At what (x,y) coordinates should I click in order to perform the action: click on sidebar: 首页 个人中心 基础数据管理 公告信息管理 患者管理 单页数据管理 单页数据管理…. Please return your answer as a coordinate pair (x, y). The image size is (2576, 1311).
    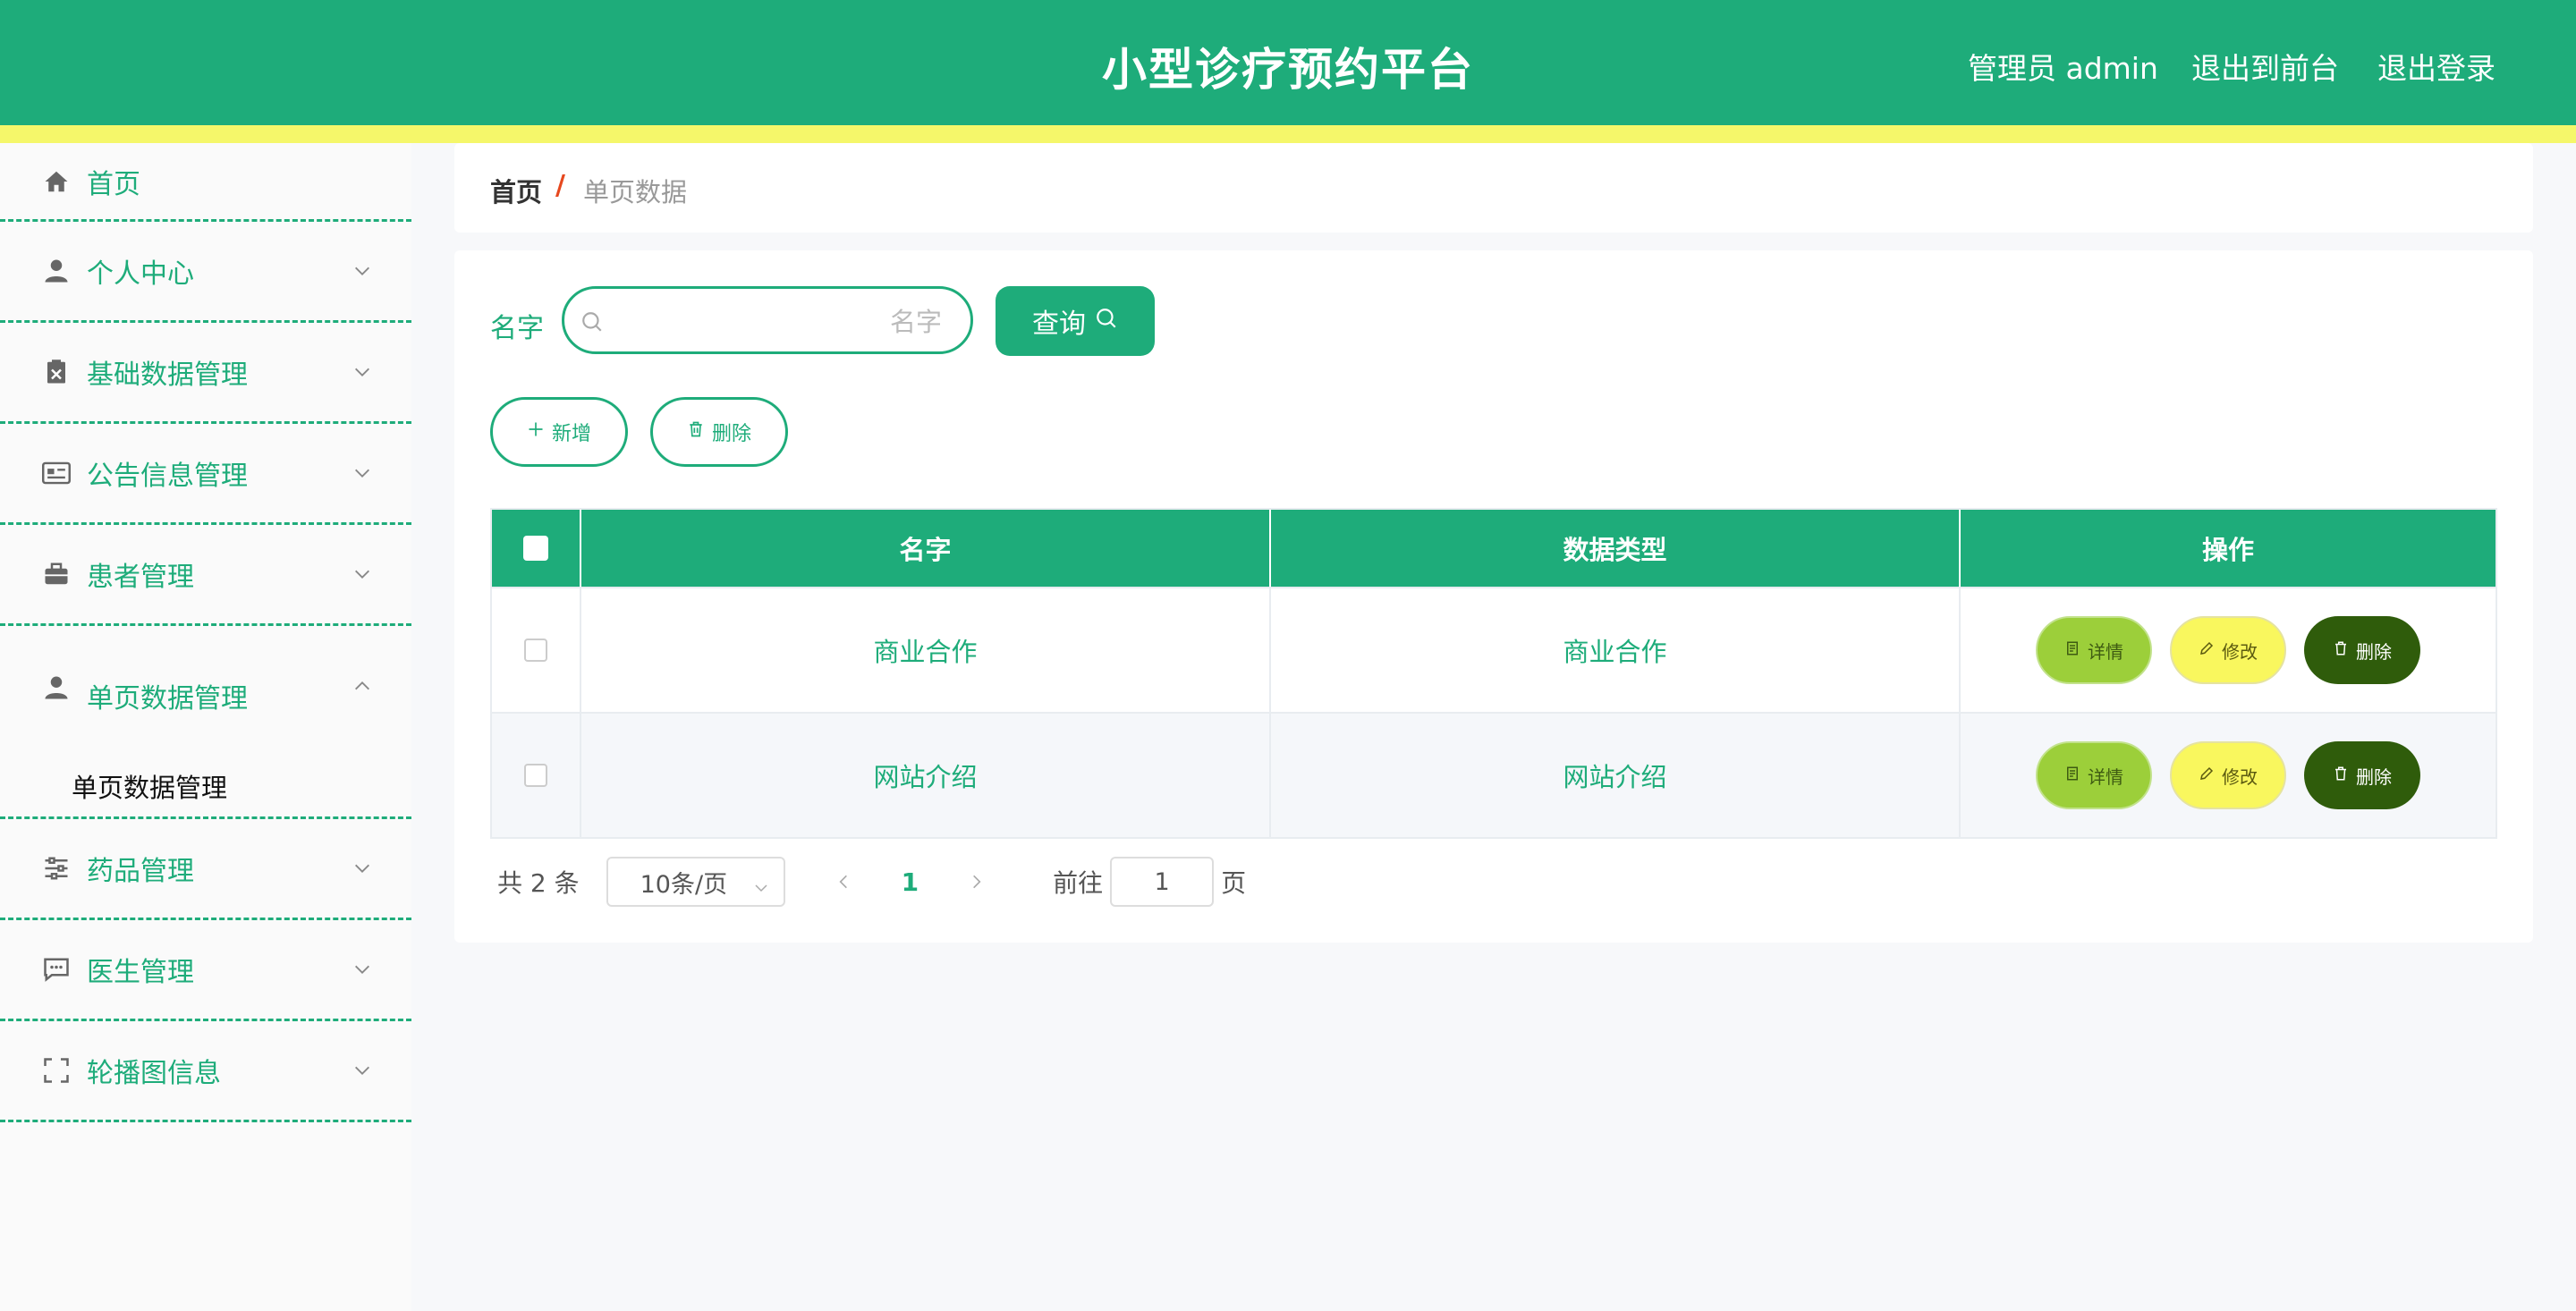
    Looking at the image, I should click on (205, 727).